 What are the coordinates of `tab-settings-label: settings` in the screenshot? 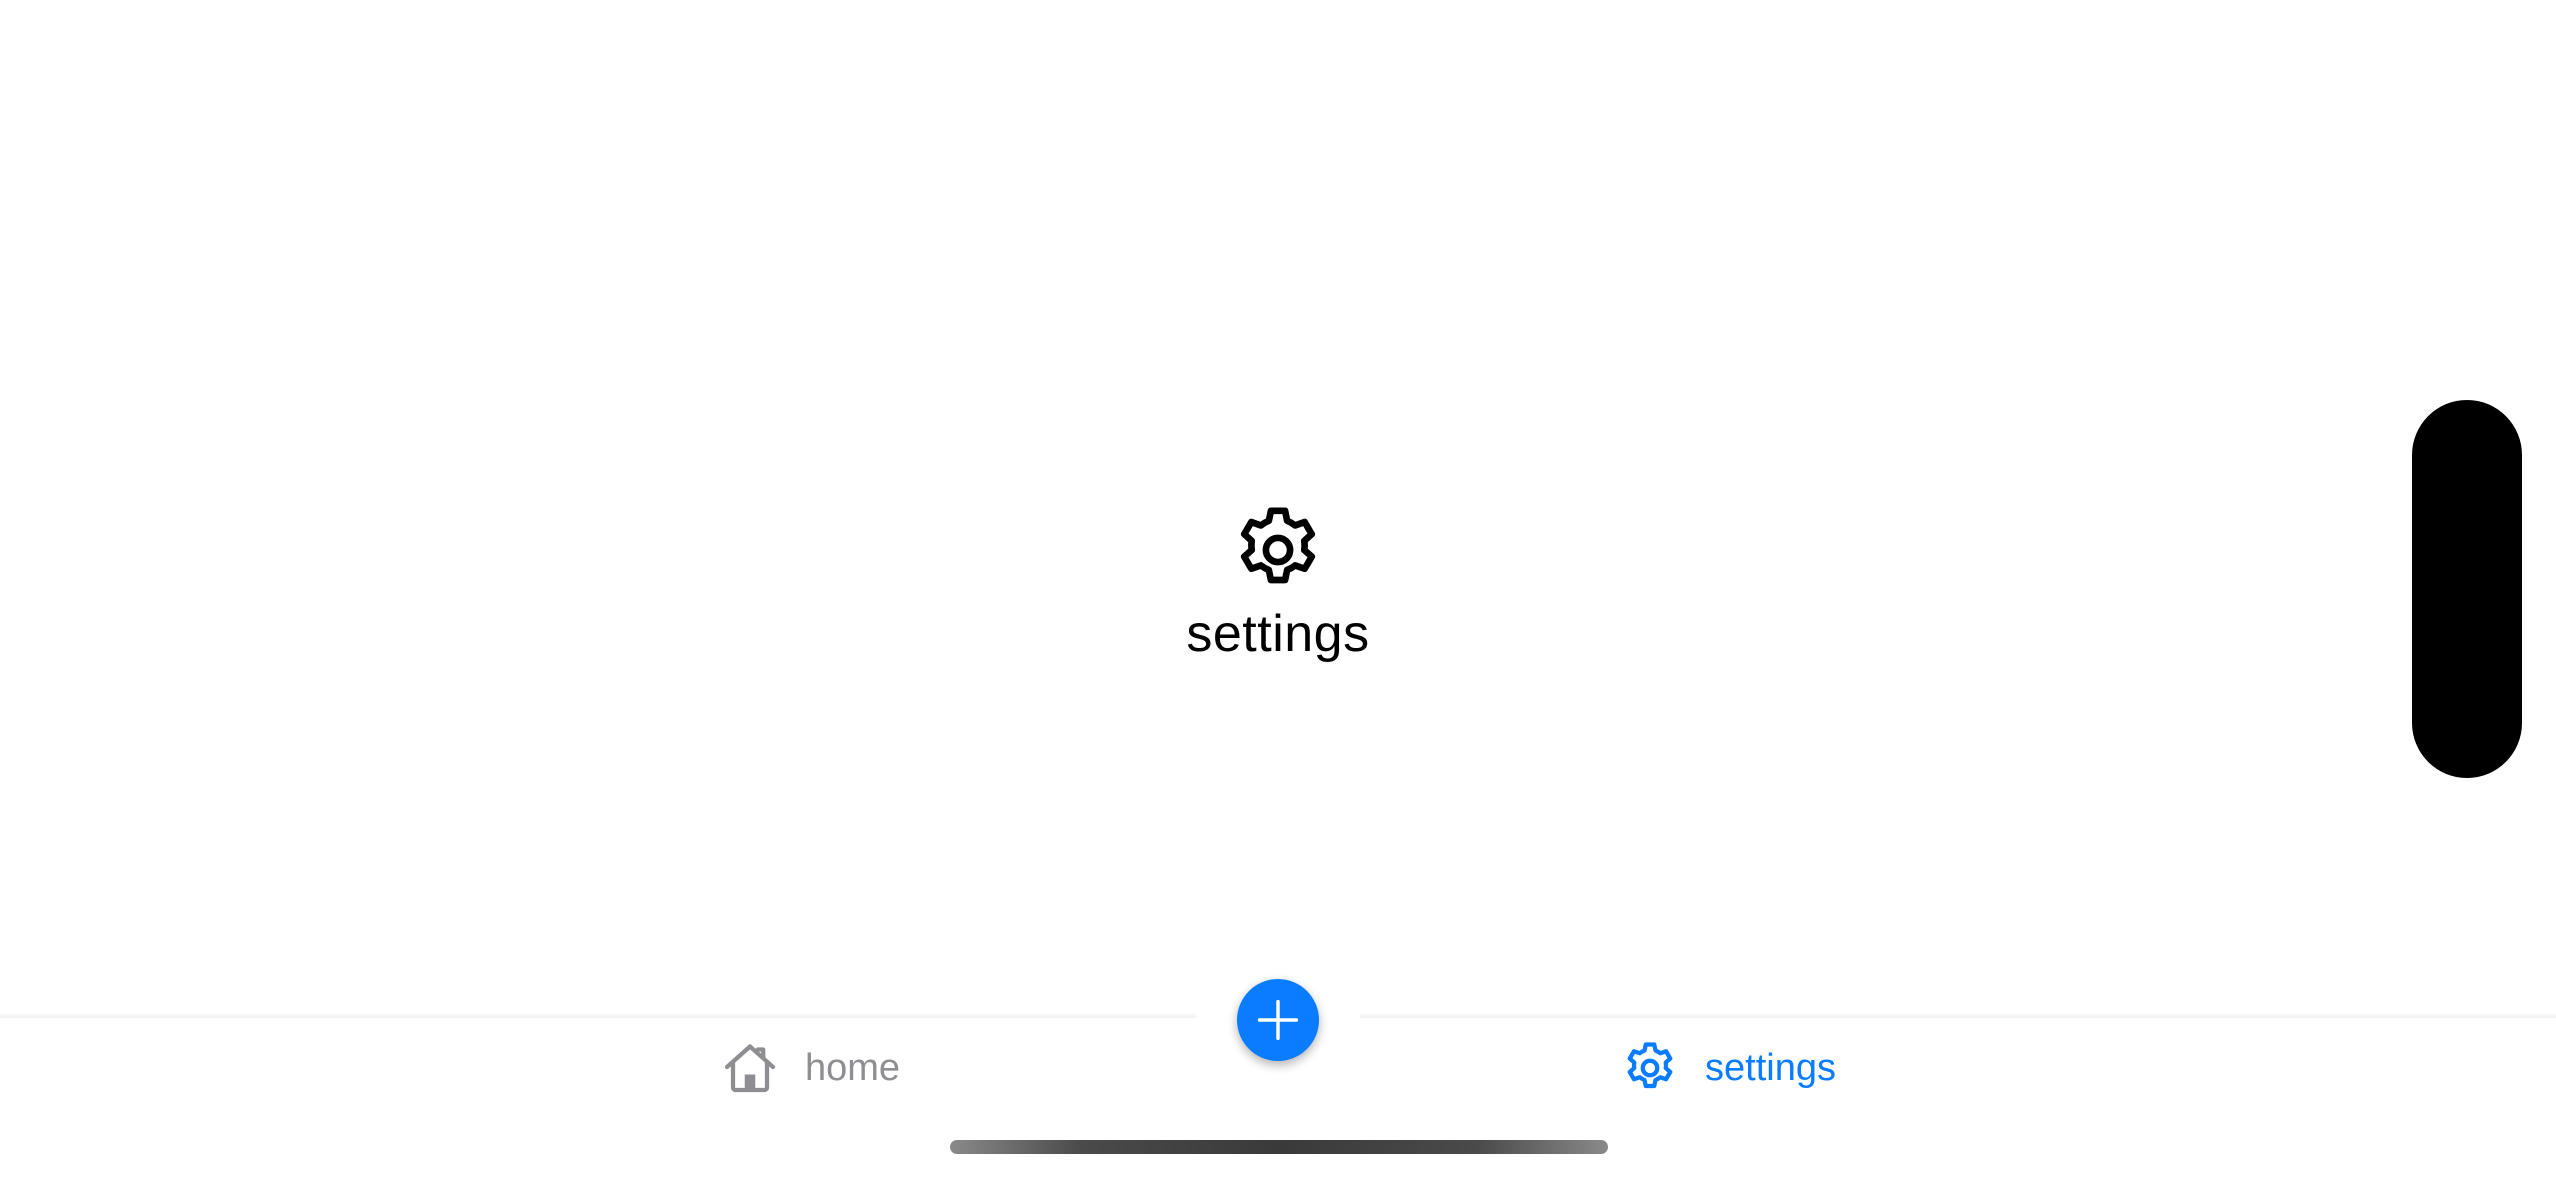 It's located at (1770, 1068).